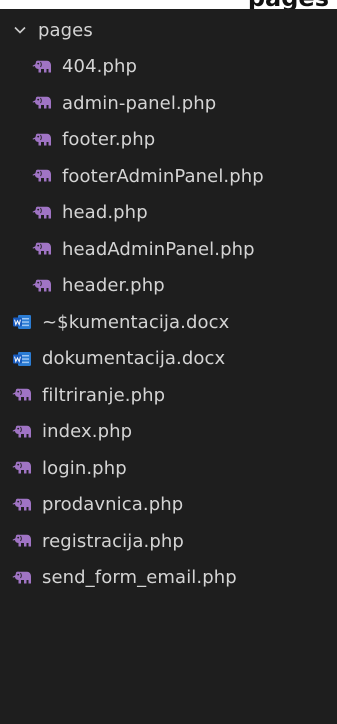 The height and width of the screenshot is (724, 337). What do you see at coordinates (168, 67) in the screenshot?
I see `file-item-404-php: 404.php` at bounding box center [168, 67].